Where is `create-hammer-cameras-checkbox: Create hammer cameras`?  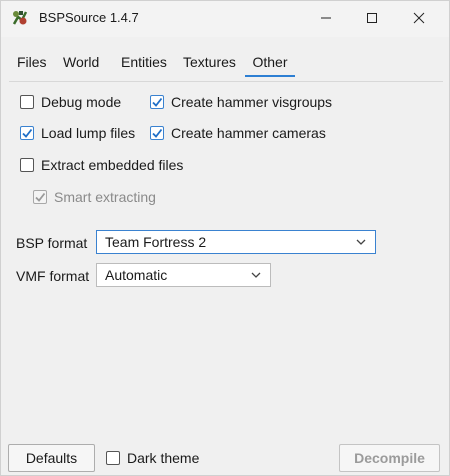 create-hammer-cameras-checkbox: Create hammer cameras is located at coordinates (238, 133).